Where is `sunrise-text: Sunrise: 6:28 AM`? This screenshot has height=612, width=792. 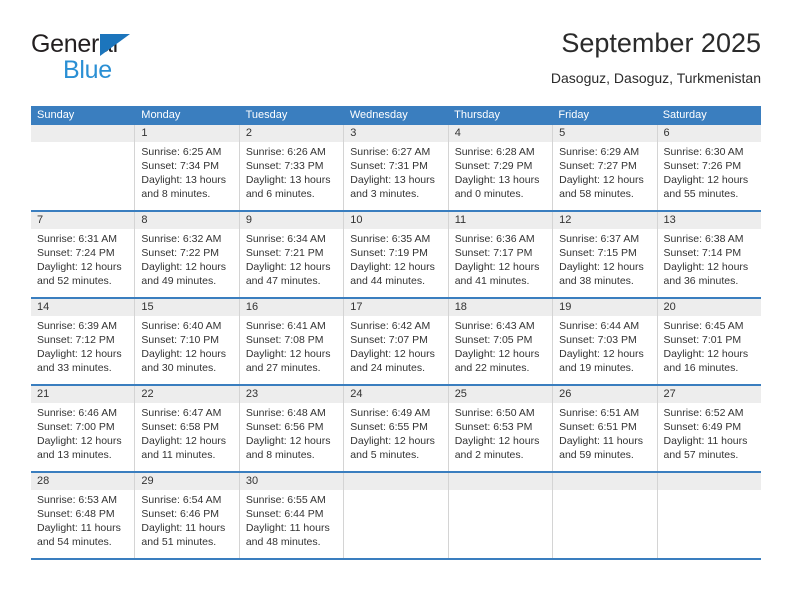 sunrise-text: Sunrise: 6:28 AM is located at coordinates (494, 152).